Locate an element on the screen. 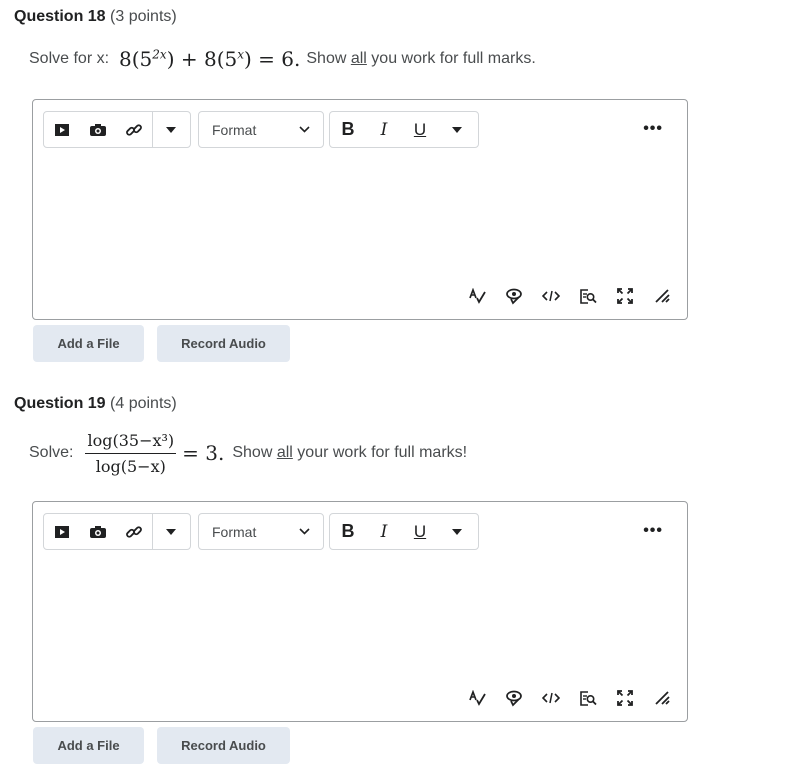 This screenshot has width=798, height=769. question-18-heading: Question 18 (3 points) is located at coordinates (95, 17).